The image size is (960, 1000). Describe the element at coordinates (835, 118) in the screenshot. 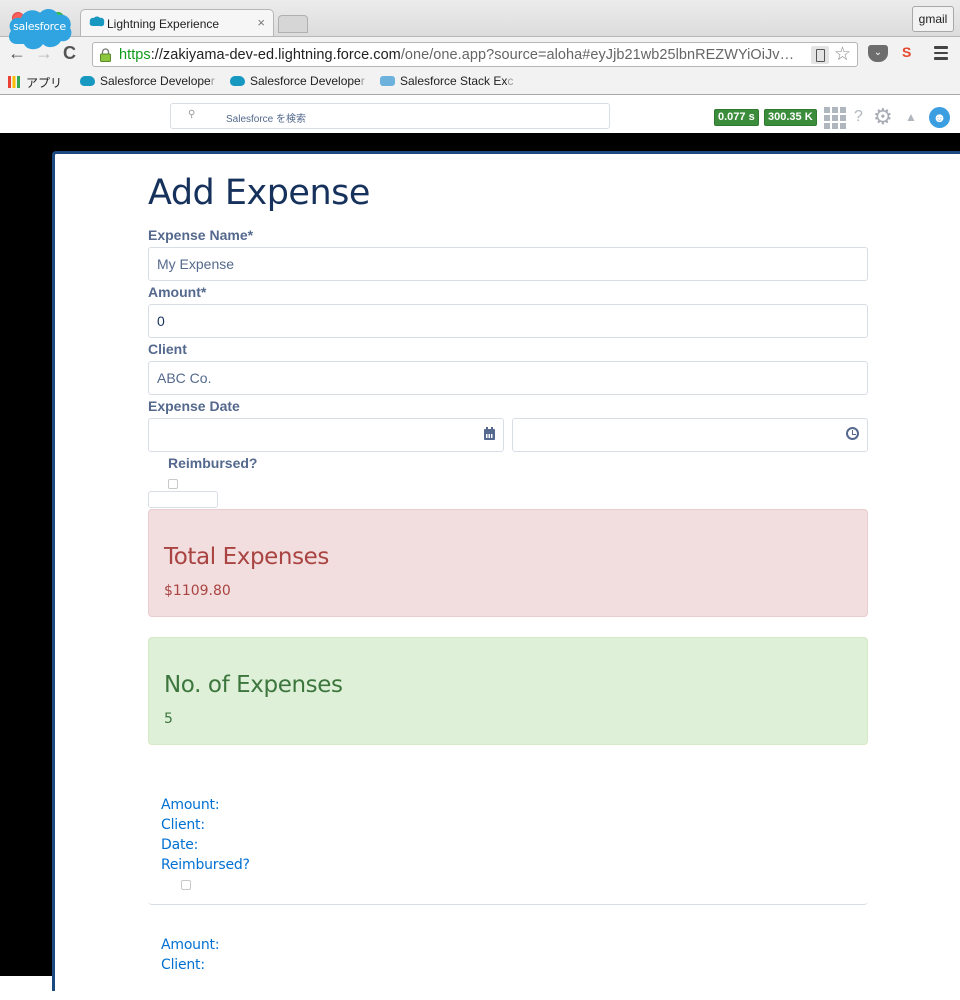

I see `app-launcher-icon` at that location.